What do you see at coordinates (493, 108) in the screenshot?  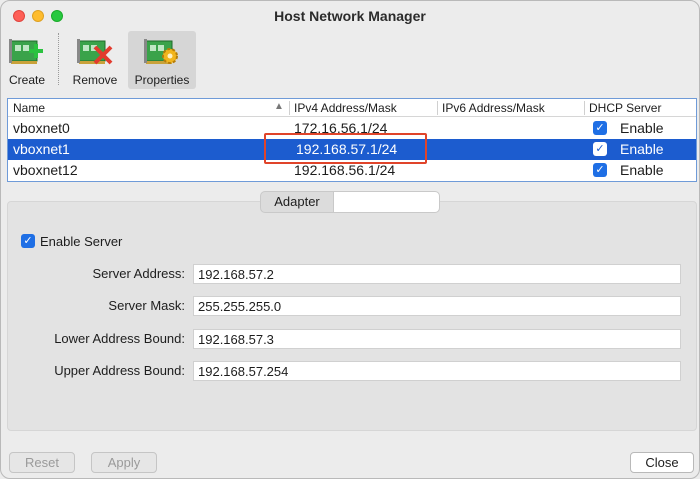 I see `column-header-ipv6: IPv6 Address/Mask` at bounding box center [493, 108].